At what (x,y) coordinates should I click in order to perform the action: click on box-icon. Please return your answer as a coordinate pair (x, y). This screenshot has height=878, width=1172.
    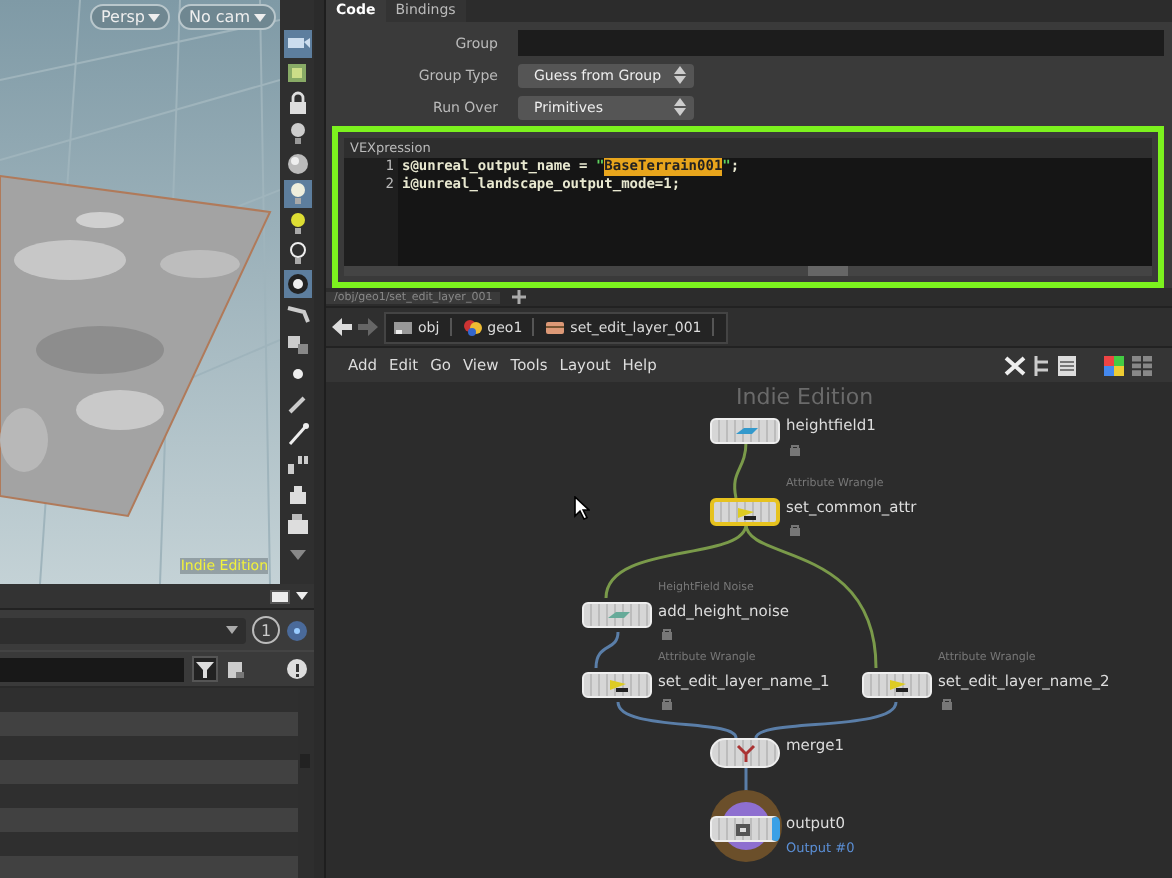
    Looking at the image, I should click on (555, 327).